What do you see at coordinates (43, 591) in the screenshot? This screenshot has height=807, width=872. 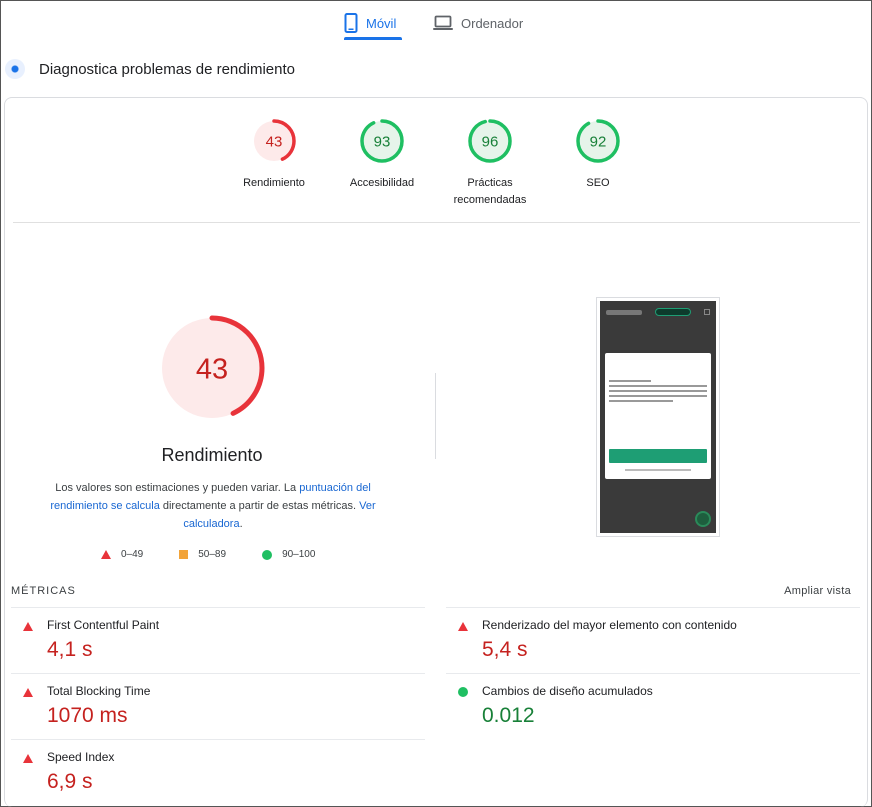 I see `metrics-header: MÉTRICAS` at bounding box center [43, 591].